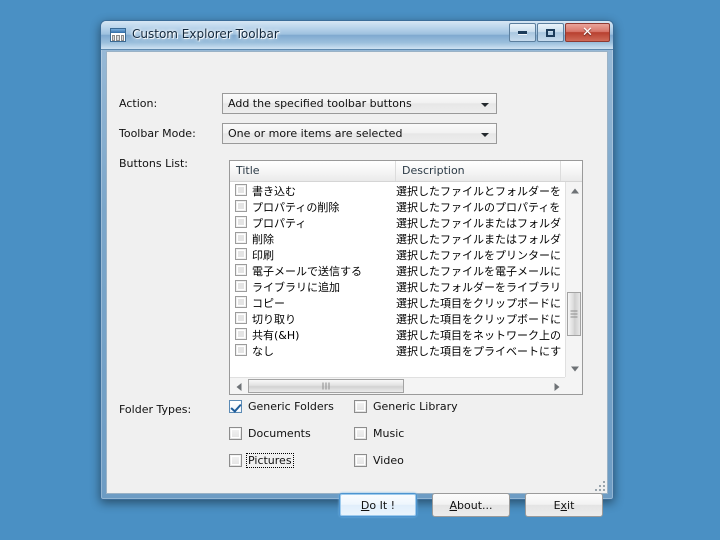  What do you see at coordinates (118, 35) in the screenshot?
I see `toolbar-window-icon` at bounding box center [118, 35].